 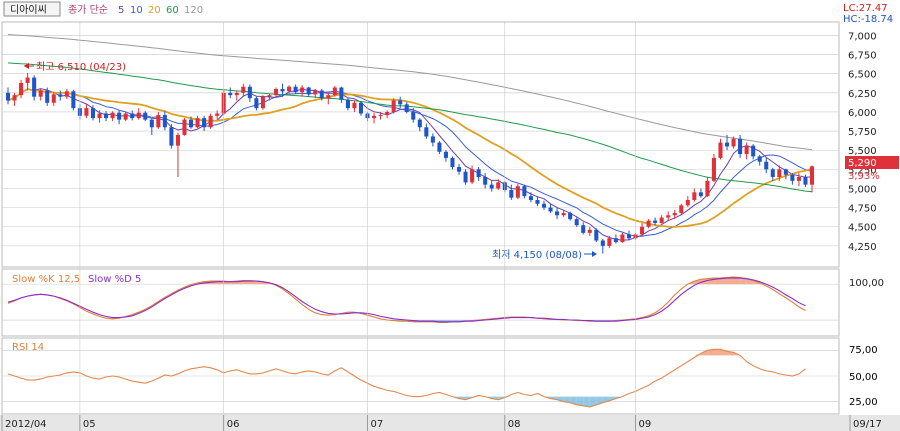 What do you see at coordinates (544, 255) in the screenshot?
I see `low-annotation: 최저 4,150 (08/08)` at bounding box center [544, 255].